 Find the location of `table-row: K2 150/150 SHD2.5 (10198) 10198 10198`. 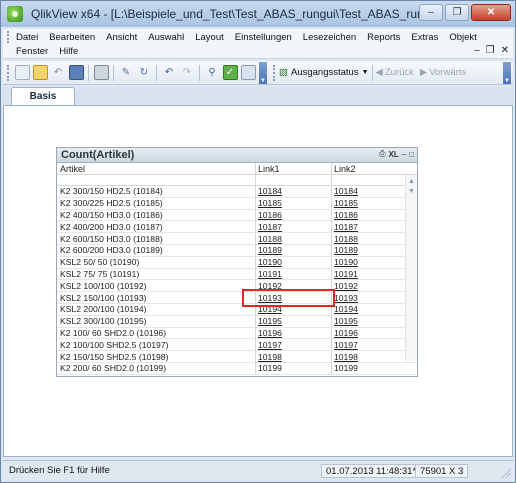

table-row: K2 150/150 SHD2.5 (10198) 10198 10198 is located at coordinates (237, 357).